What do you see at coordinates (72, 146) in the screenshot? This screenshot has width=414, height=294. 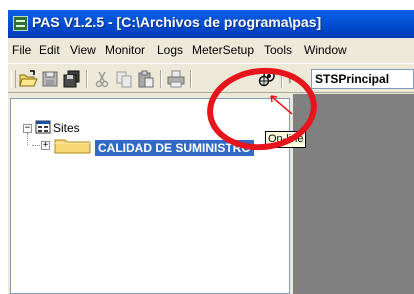 I see `folder-icon` at bounding box center [72, 146].